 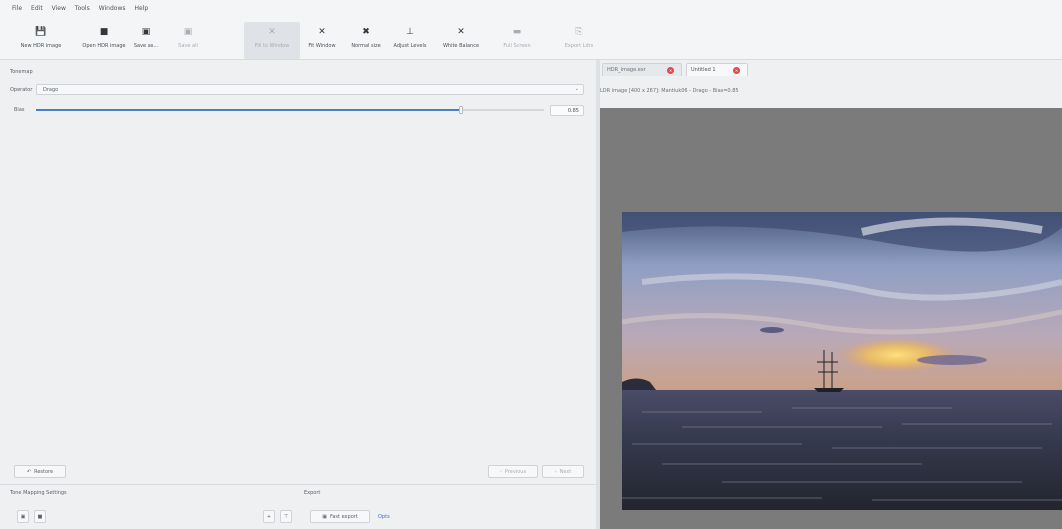 What do you see at coordinates (21, 90) in the screenshot?
I see `operator-label: Operator` at bounding box center [21, 90].